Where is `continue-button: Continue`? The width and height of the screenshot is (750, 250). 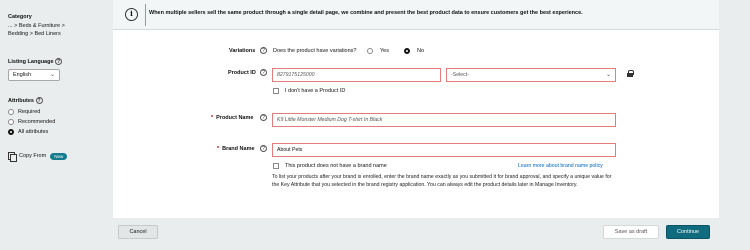
continue-button: Continue is located at coordinates (688, 232).